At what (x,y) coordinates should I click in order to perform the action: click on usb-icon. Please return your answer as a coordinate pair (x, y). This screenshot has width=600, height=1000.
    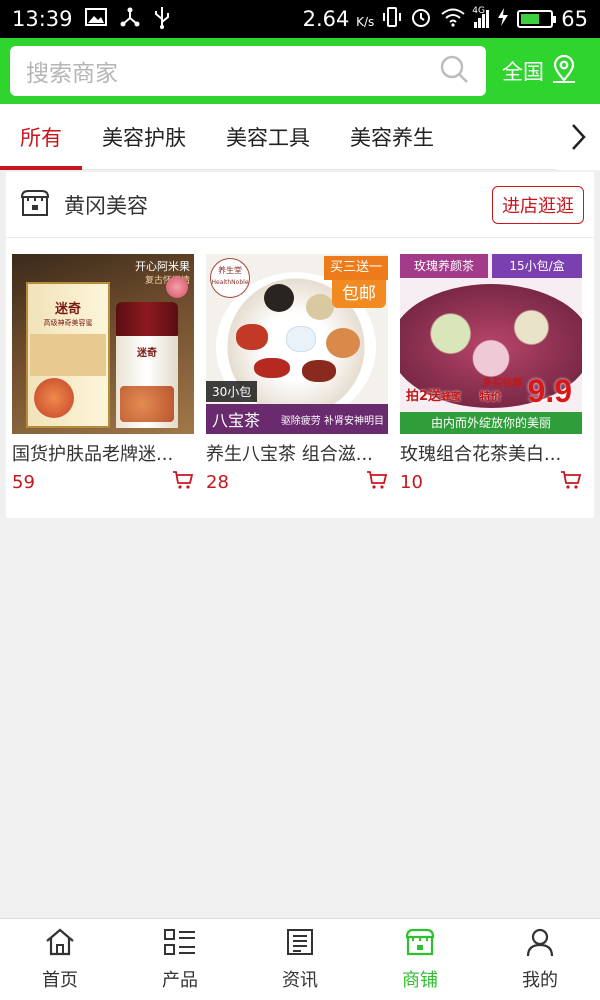
    Looking at the image, I should click on (162, 19).